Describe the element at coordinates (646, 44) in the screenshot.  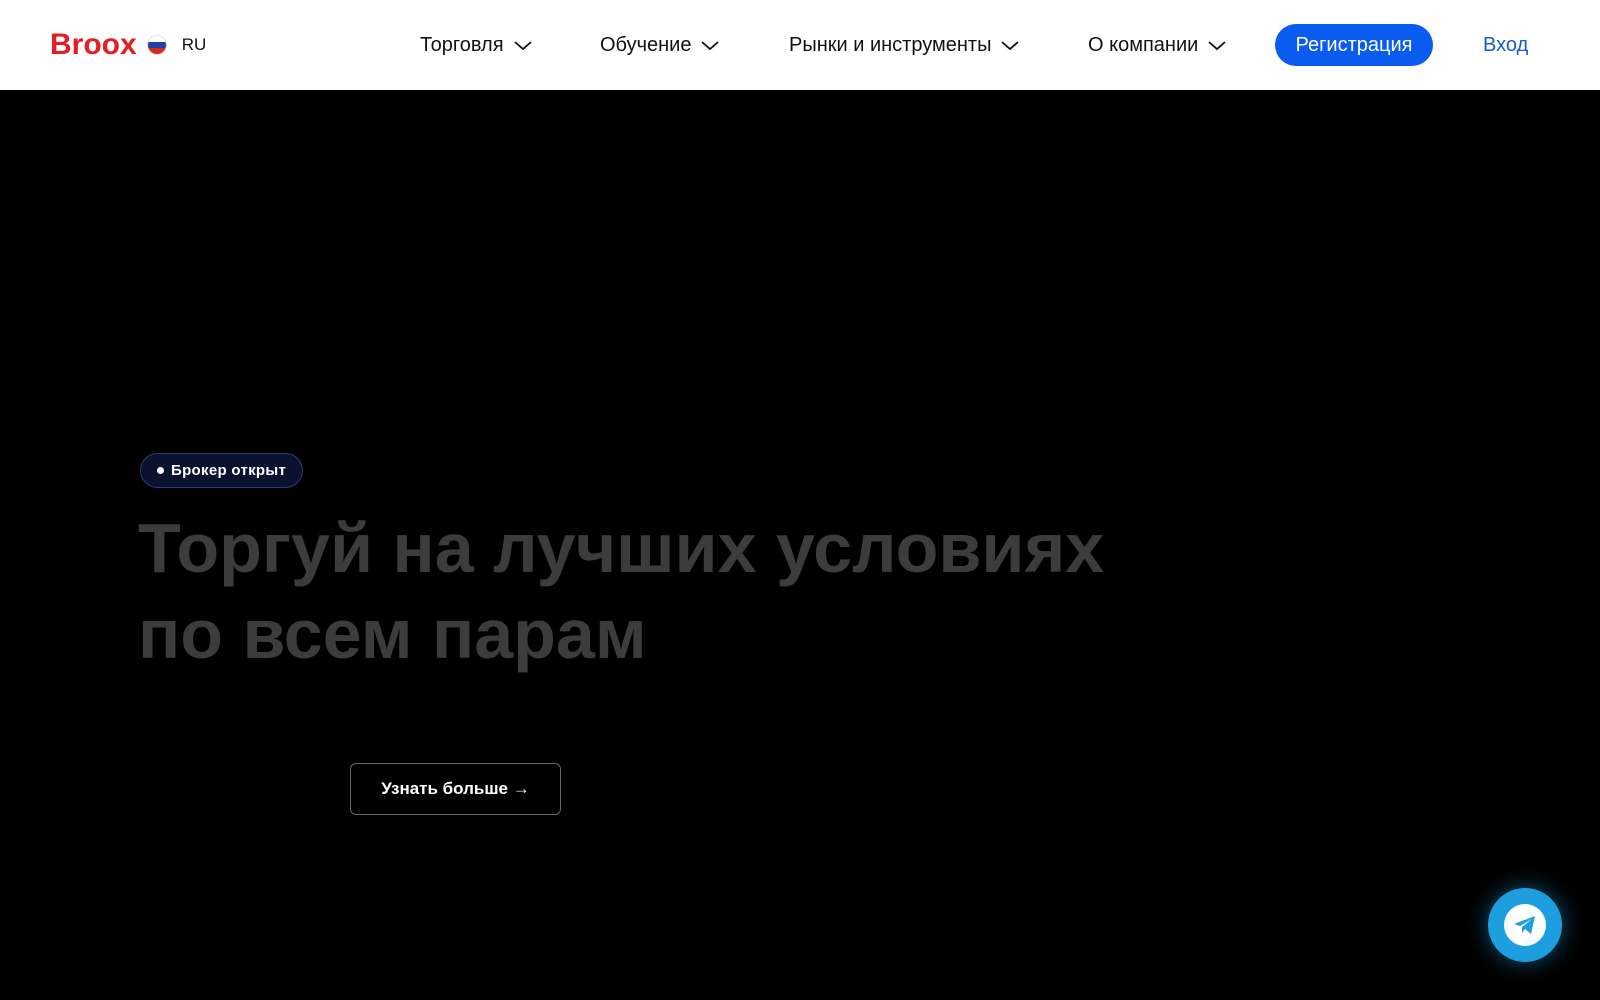
I see `nav-item-label: Обучение` at that location.